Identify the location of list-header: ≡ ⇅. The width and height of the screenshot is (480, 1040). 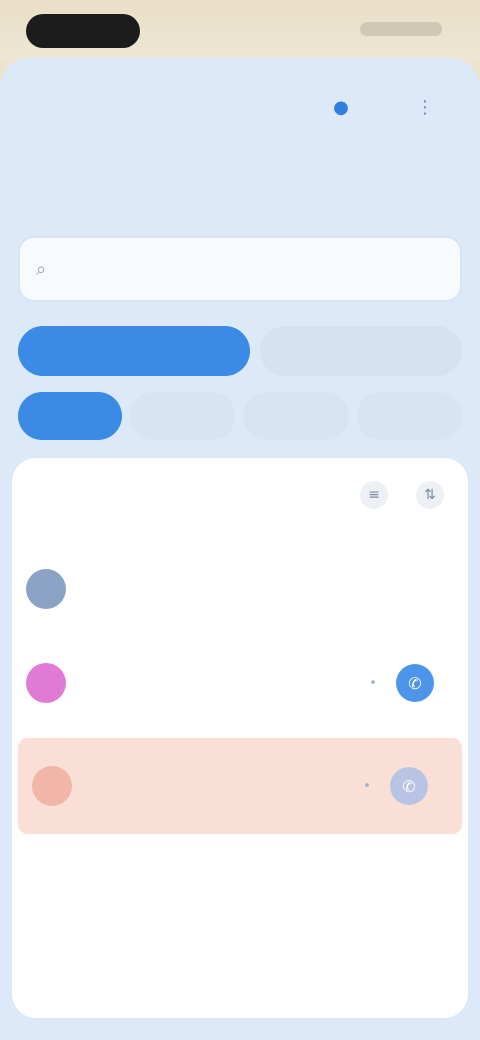
(240, 495).